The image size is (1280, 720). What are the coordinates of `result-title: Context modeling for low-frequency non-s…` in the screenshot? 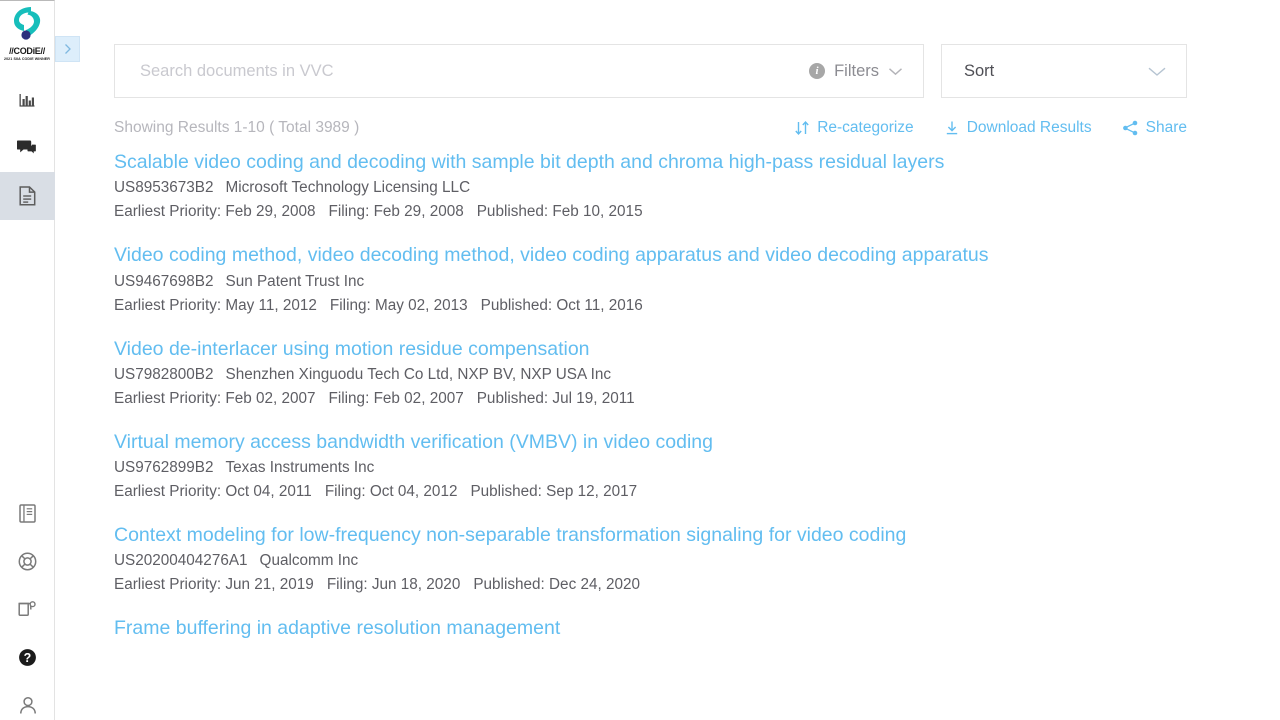 It's located at (510, 535).